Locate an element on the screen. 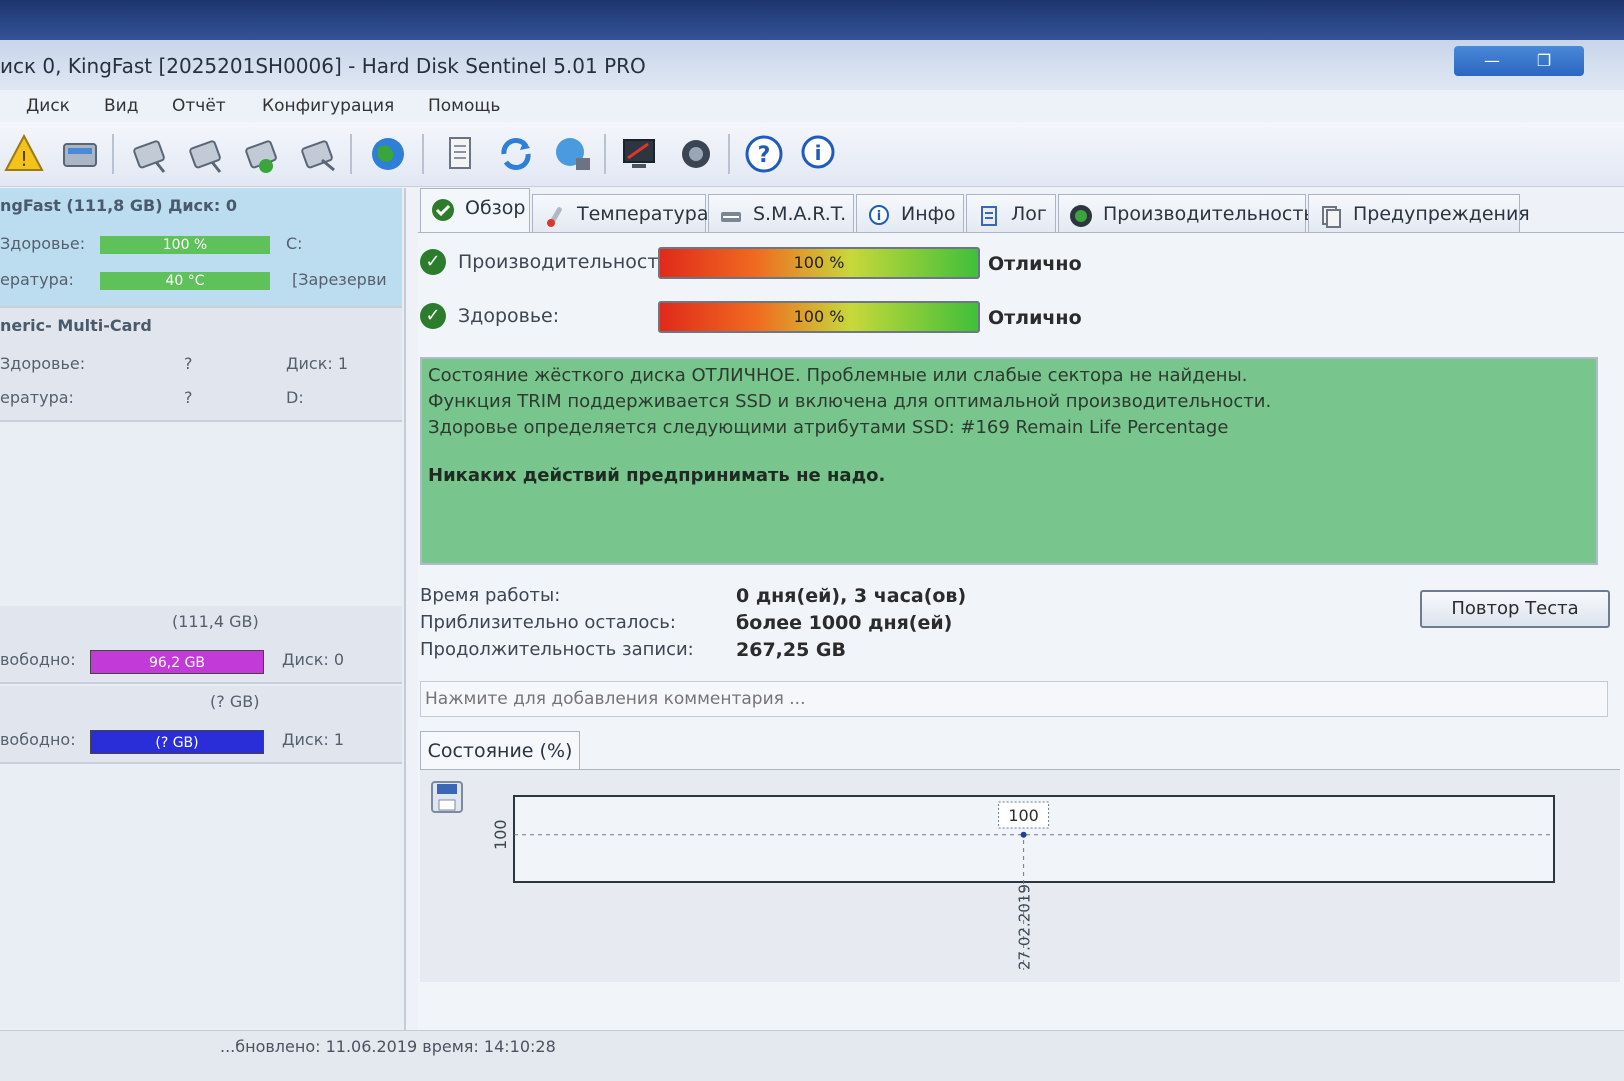 The width and height of the screenshot is (1624, 1081). remaining-label: Приблизительно осталось: is located at coordinates (548, 622).